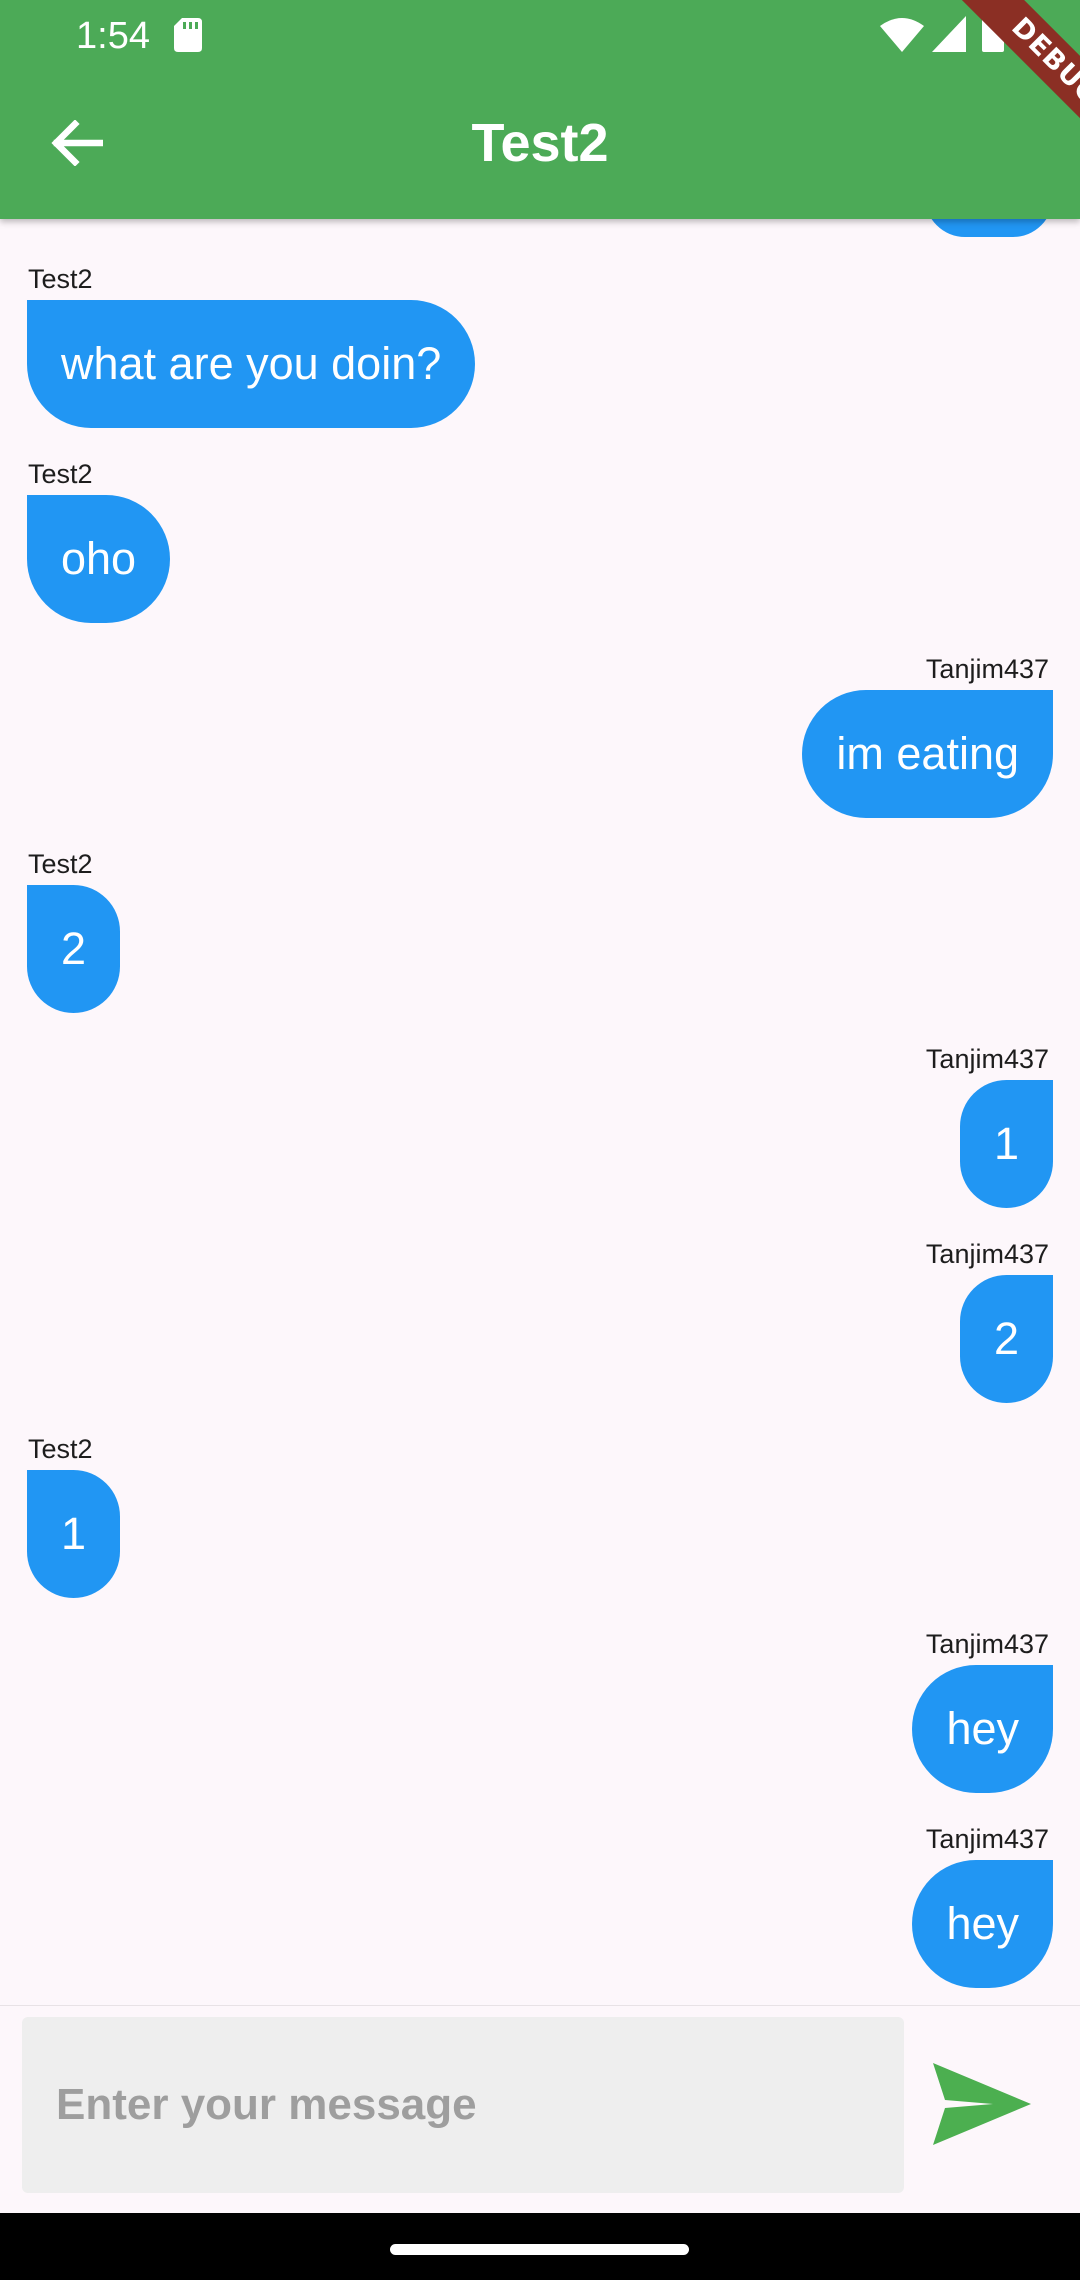 This screenshot has height=2280, width=1080. What do you see at coordinates (902, 35) in the screenshot?
I see `wifi-icon` at bounding box center [902, 35].